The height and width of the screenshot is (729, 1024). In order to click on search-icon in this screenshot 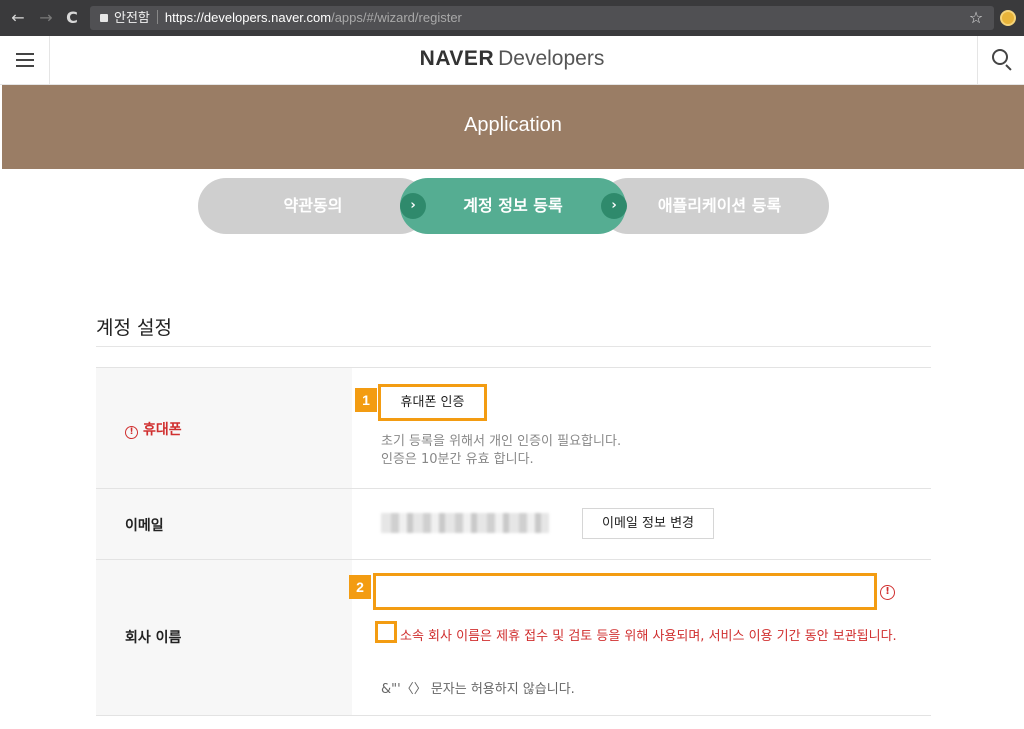, I will do `click(1000, 57)`.